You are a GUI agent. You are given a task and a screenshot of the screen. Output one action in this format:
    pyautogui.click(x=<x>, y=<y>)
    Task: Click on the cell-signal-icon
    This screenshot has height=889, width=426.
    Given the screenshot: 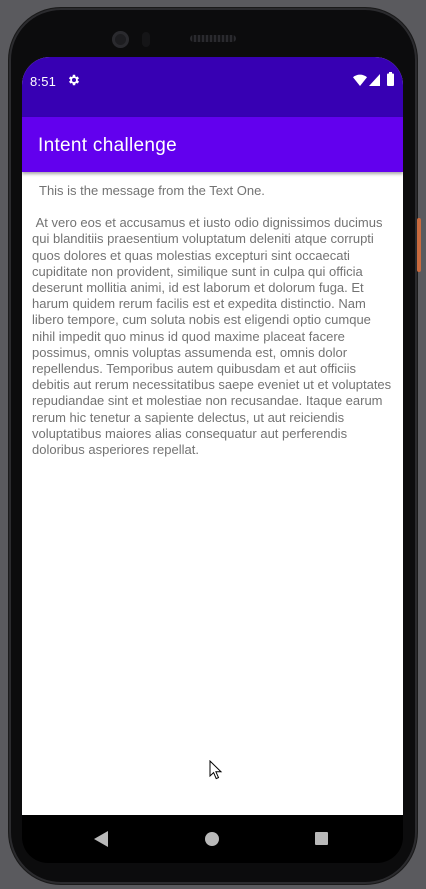 What is the action you would take?
    pyautogui.click(x=374, y=80)
    